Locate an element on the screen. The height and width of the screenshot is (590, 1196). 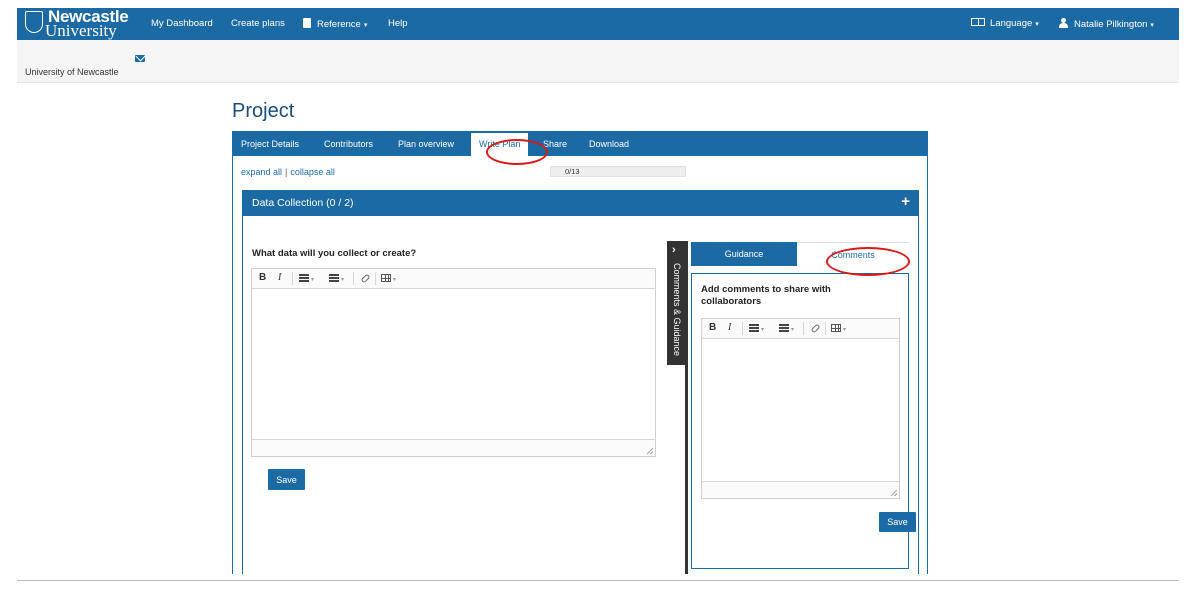
book-icon is located at coordinates (307, 23).